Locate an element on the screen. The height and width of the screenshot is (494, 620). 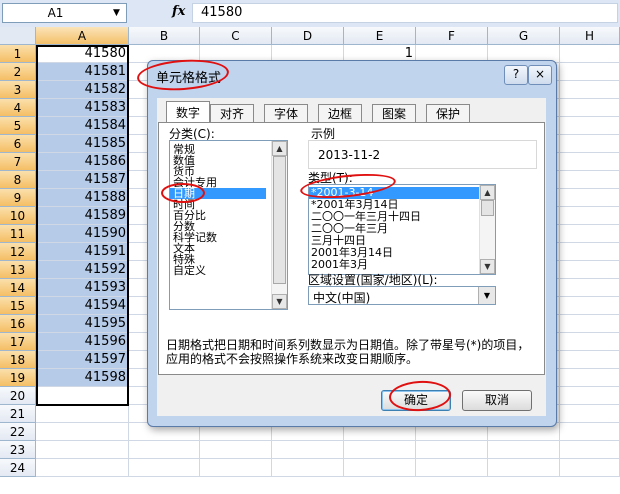
column-header-c: C is located at coordinates (236, 36).